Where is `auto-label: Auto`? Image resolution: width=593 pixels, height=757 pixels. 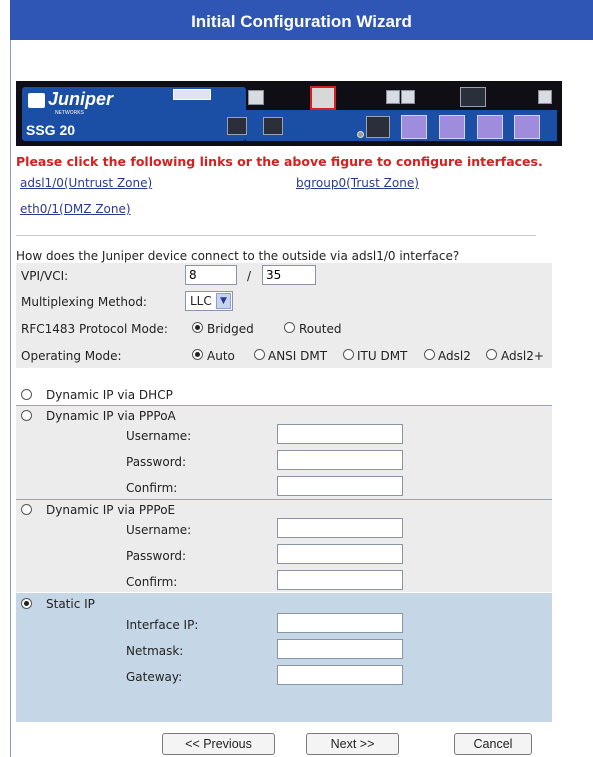 auto-label: Auto is located at coordinates (221, 356).